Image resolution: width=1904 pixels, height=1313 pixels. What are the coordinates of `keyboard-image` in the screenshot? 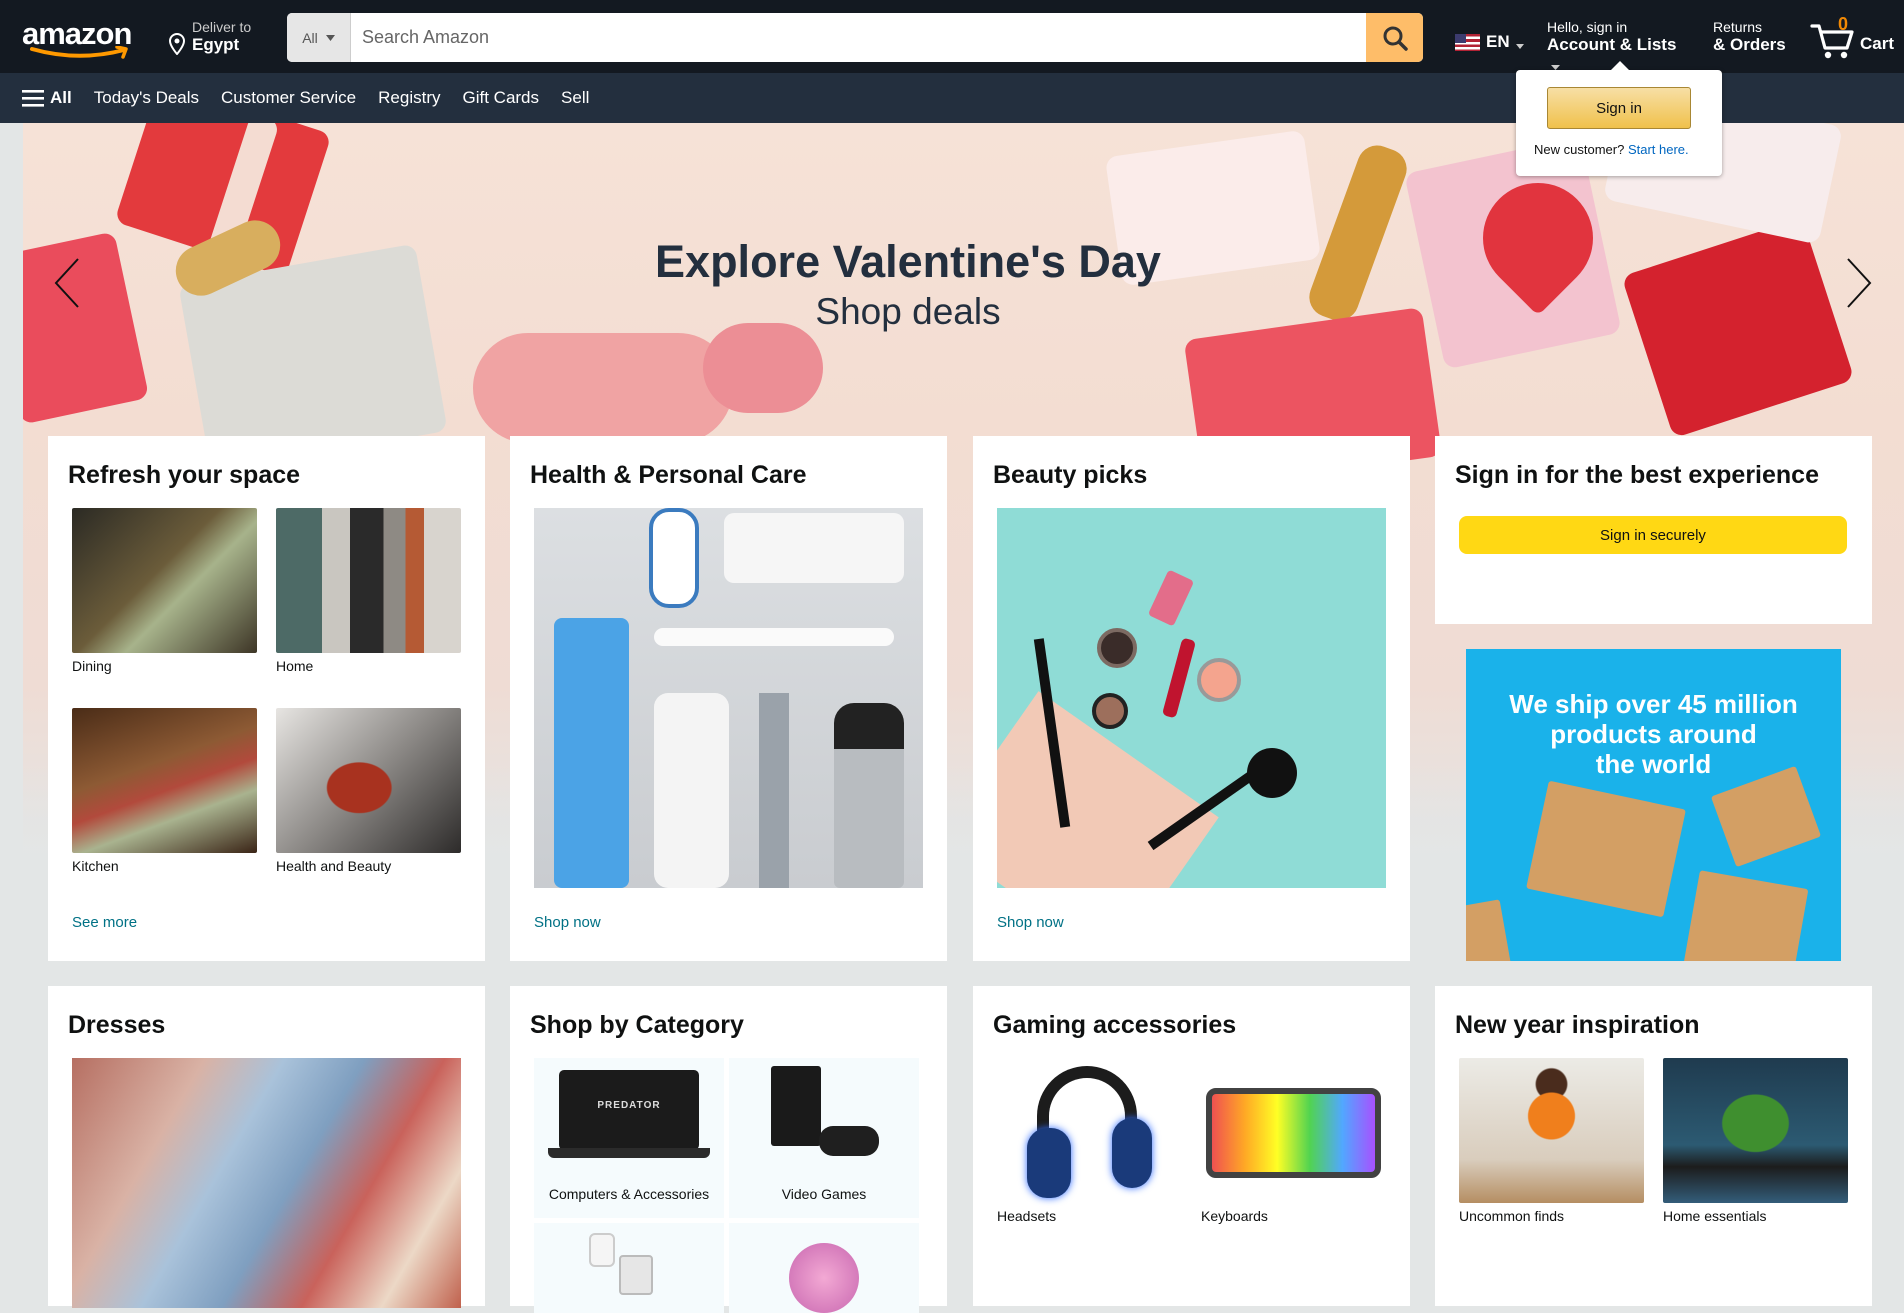 It's located at (1293, 1130).